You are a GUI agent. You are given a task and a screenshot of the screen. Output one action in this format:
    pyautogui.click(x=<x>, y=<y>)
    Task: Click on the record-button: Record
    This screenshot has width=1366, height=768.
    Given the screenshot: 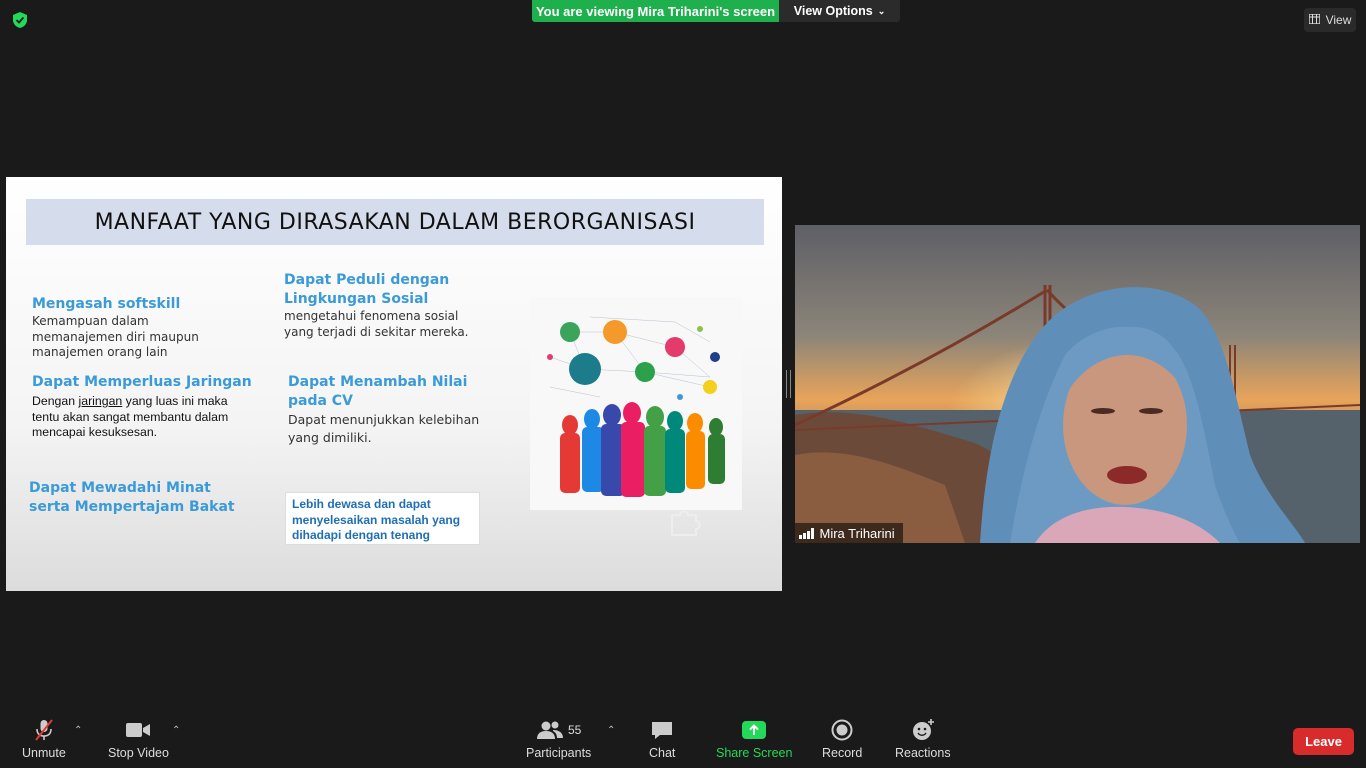 What is the action you would take?
    pyautogui.click(x=842, y=739)
    